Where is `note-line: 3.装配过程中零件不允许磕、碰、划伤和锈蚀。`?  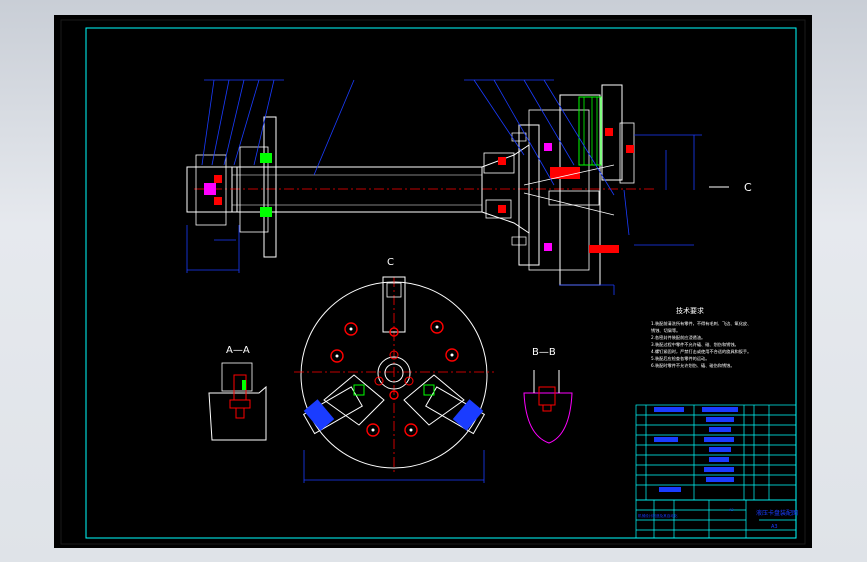
note-line: 3.装配过程中零件不允许磕、碰、划伤和锈蚀。 is located at coordinates (695, 344).